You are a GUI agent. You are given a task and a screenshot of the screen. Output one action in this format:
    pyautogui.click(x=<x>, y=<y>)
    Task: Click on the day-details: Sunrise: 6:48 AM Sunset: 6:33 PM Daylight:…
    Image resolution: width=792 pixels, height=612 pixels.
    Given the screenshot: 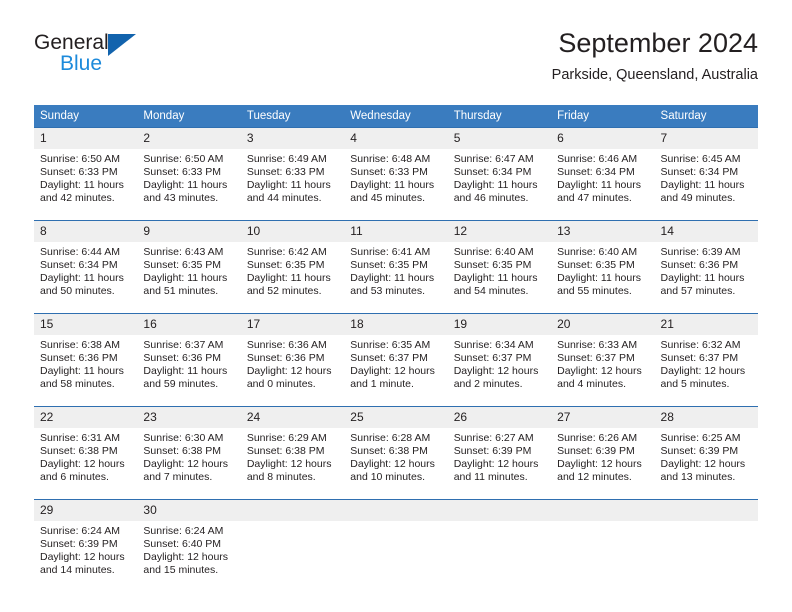 What is the action you would take?
    pyautogui.click(x=395, y=177)
    